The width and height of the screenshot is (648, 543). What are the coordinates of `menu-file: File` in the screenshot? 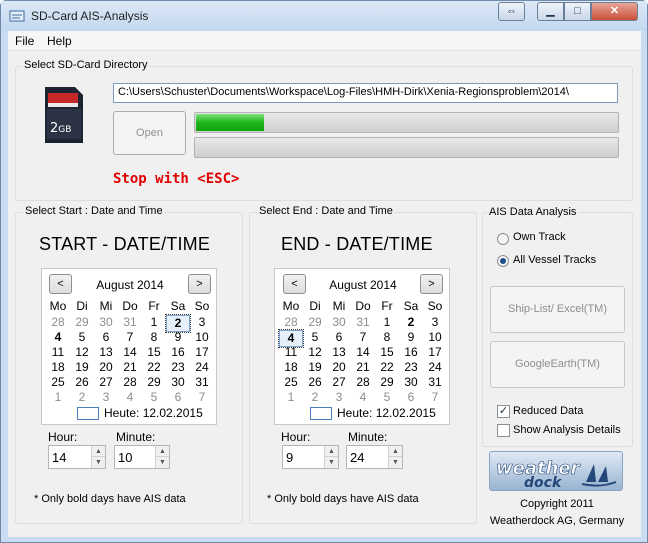 It's located at (24, 41).